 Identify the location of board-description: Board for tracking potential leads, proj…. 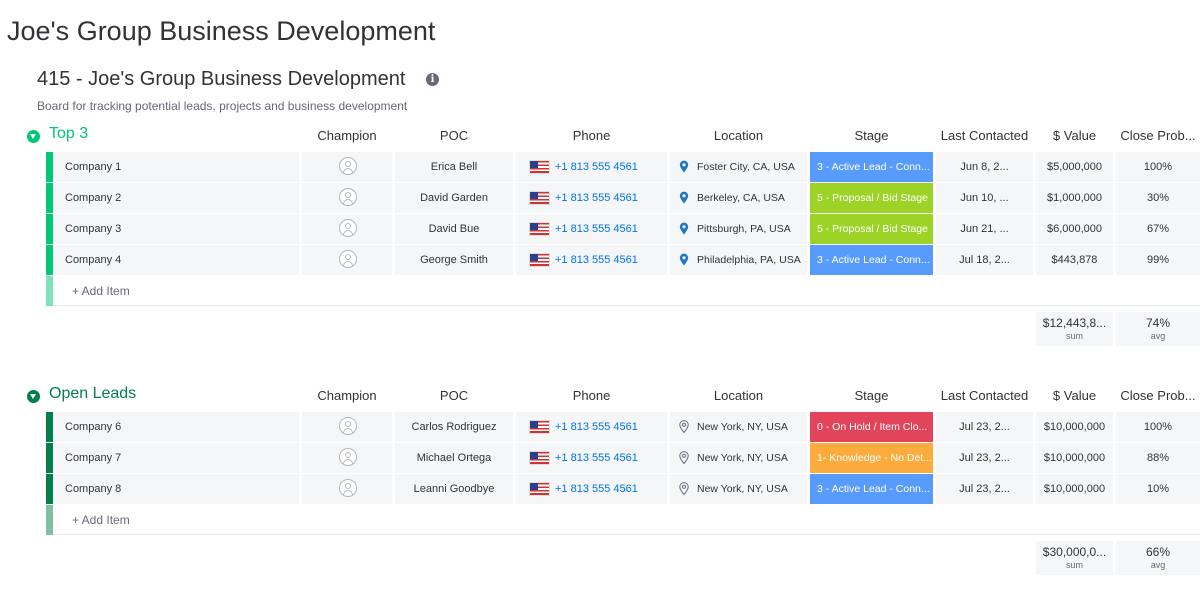
(222, 106).